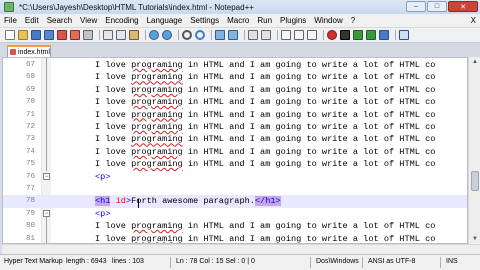 This screenshot has width=480, height=270. I want to click on h1-close-tag: </h1>, so click(267, 201).